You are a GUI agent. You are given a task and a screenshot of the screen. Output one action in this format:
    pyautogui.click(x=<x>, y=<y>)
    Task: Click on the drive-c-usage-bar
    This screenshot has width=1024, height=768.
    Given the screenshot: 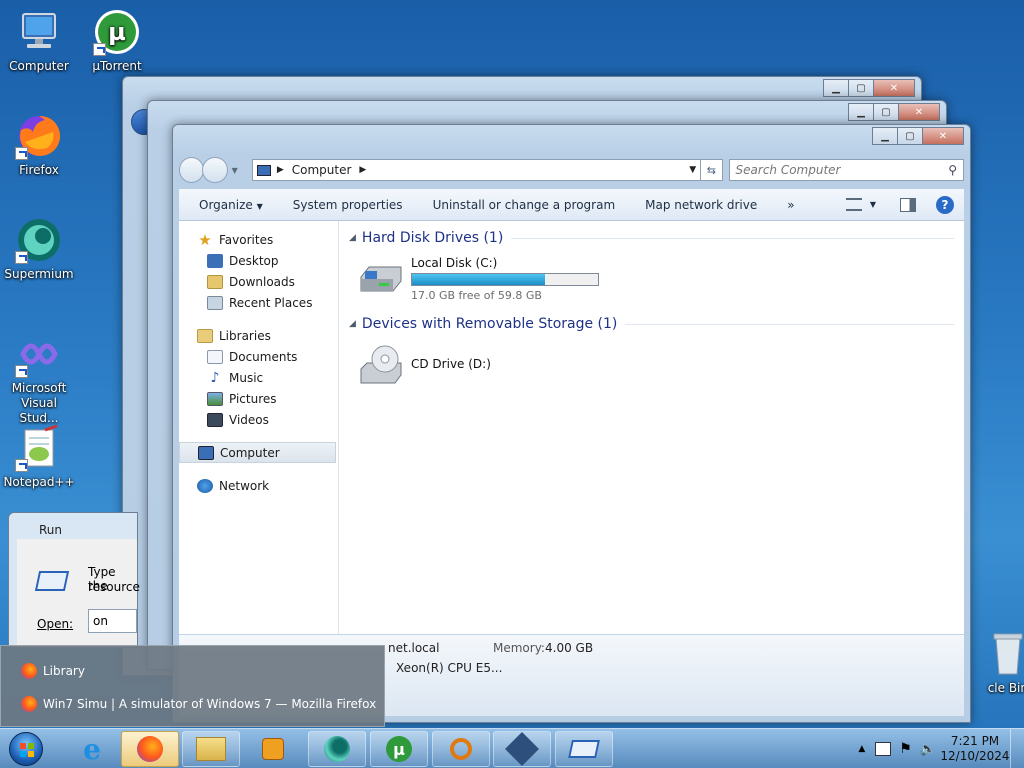 What is the action you would take?
    pyautogui.click(x=505, y=279)
    